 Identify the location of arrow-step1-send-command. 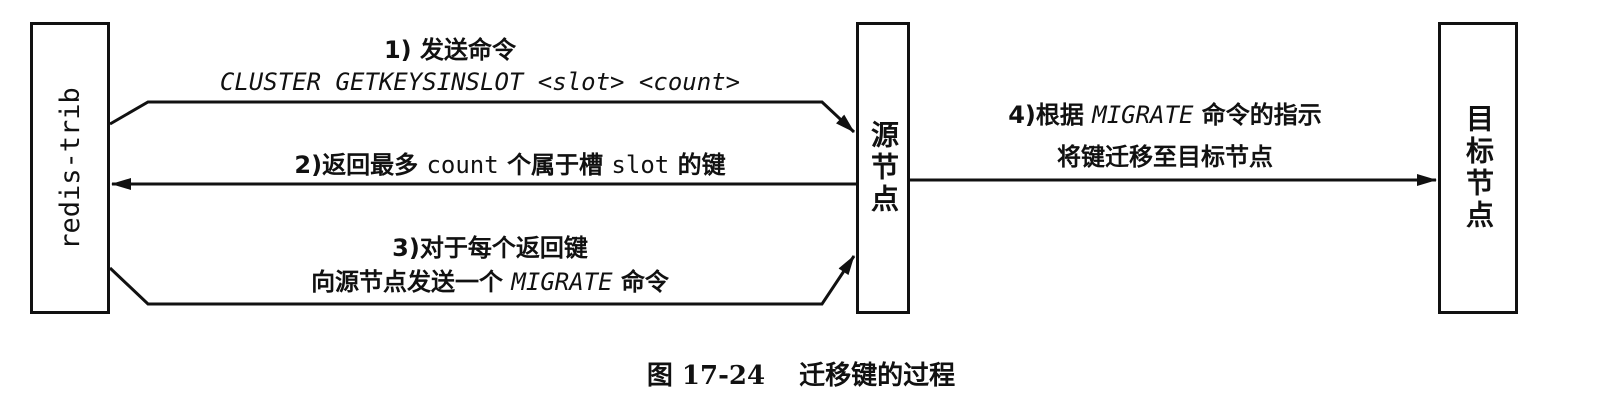
(482, 117).